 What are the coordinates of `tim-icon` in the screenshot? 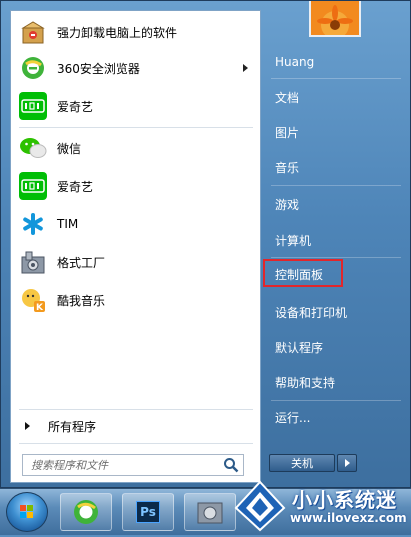 It's located at (33, 224).